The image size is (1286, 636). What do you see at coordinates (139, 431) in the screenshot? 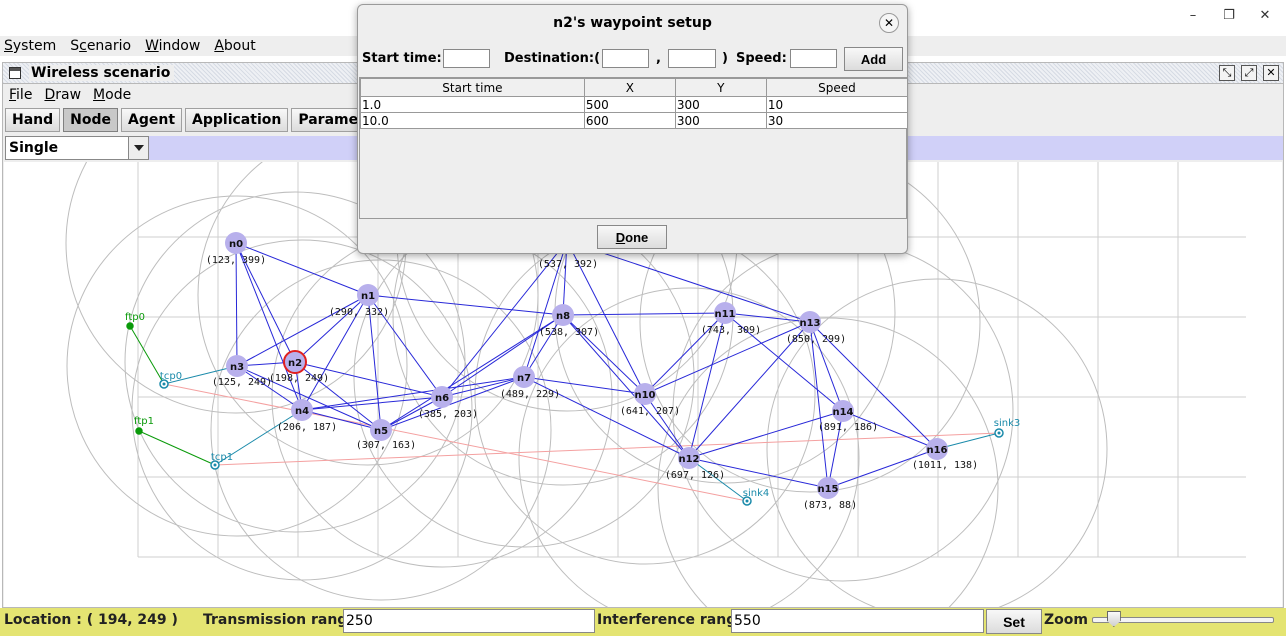
I see `agent-ftp1` at bounding box center [139, 431].